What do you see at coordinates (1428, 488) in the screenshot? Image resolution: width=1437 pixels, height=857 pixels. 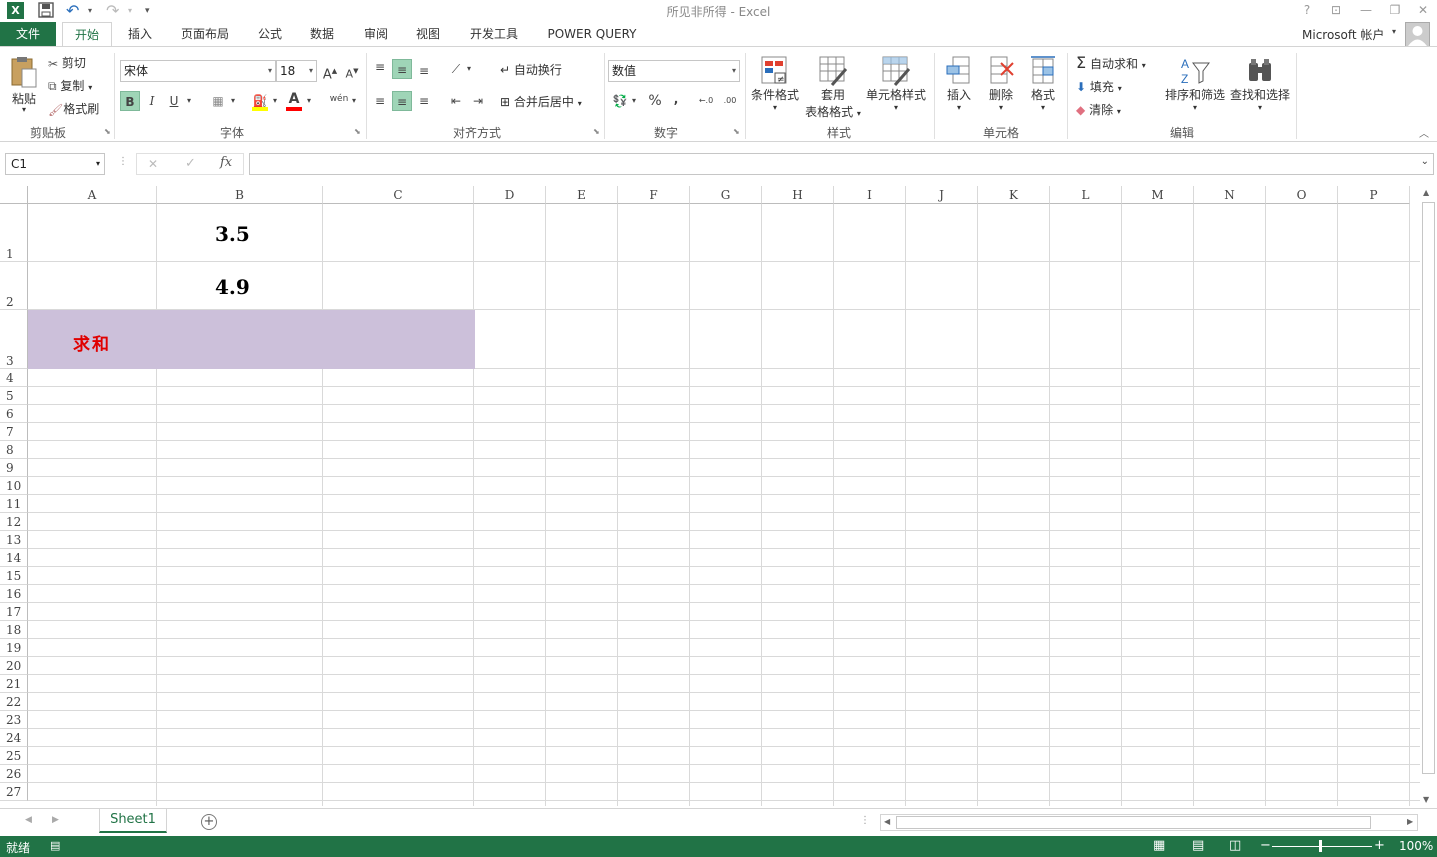 I see `vertical-scroll-thumb` at bounding box center [1428, 488].